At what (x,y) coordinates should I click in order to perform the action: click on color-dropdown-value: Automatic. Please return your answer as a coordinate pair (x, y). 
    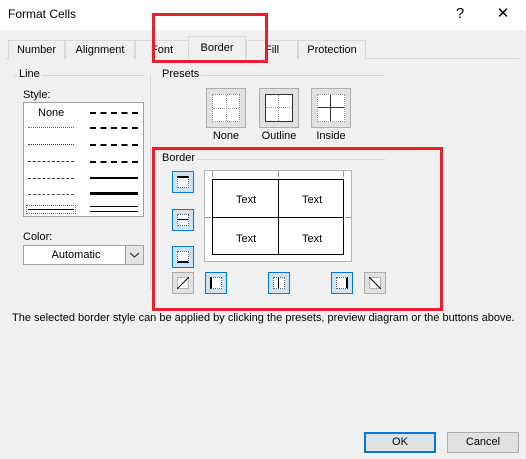
    Looking at the image, I should click on (76, 255).